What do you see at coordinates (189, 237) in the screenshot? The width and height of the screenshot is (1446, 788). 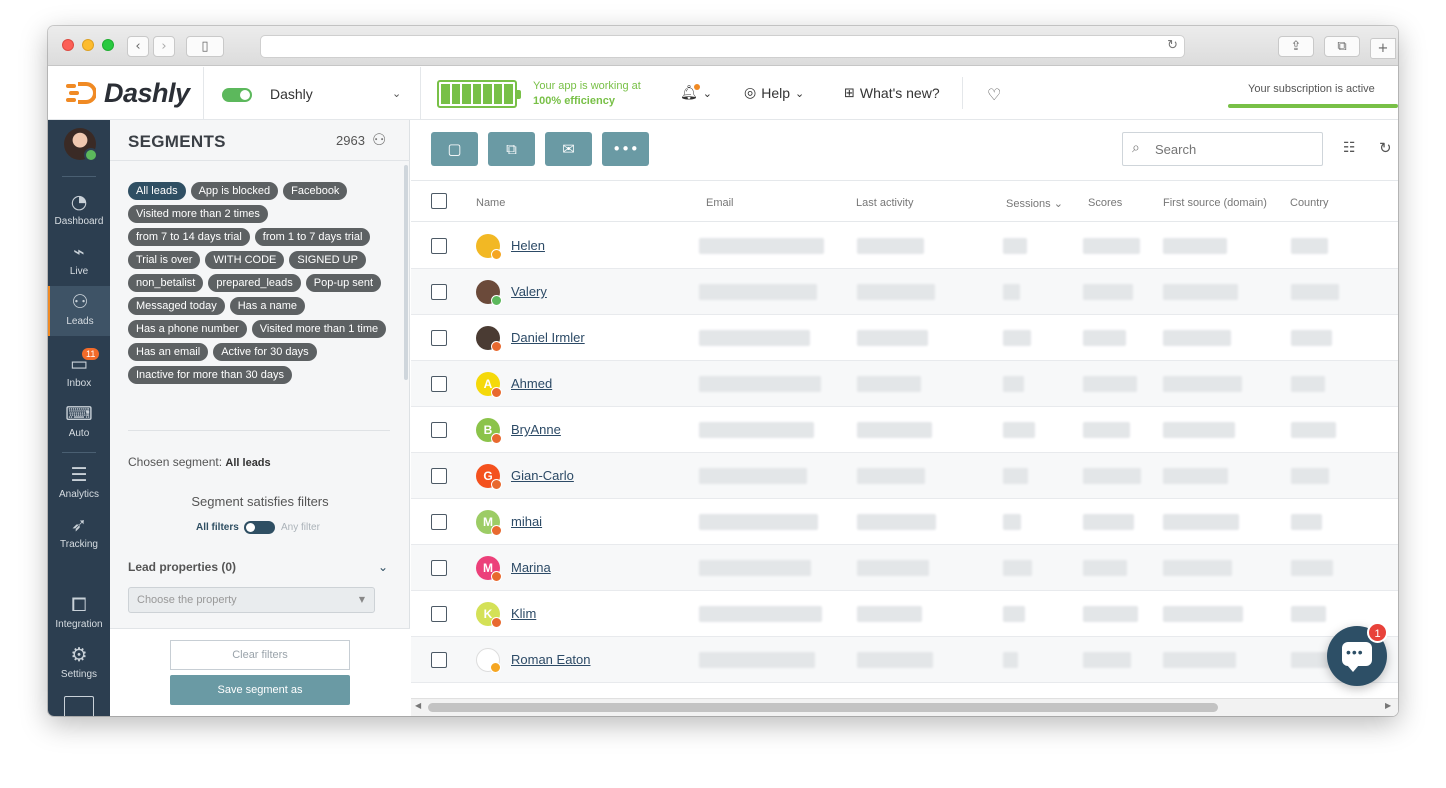 I see `segment-tag: from 7 to 14 days trial` at bounding box center [189, 237].